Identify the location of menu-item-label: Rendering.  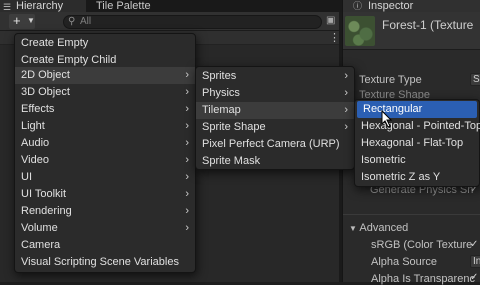
(46, 211).